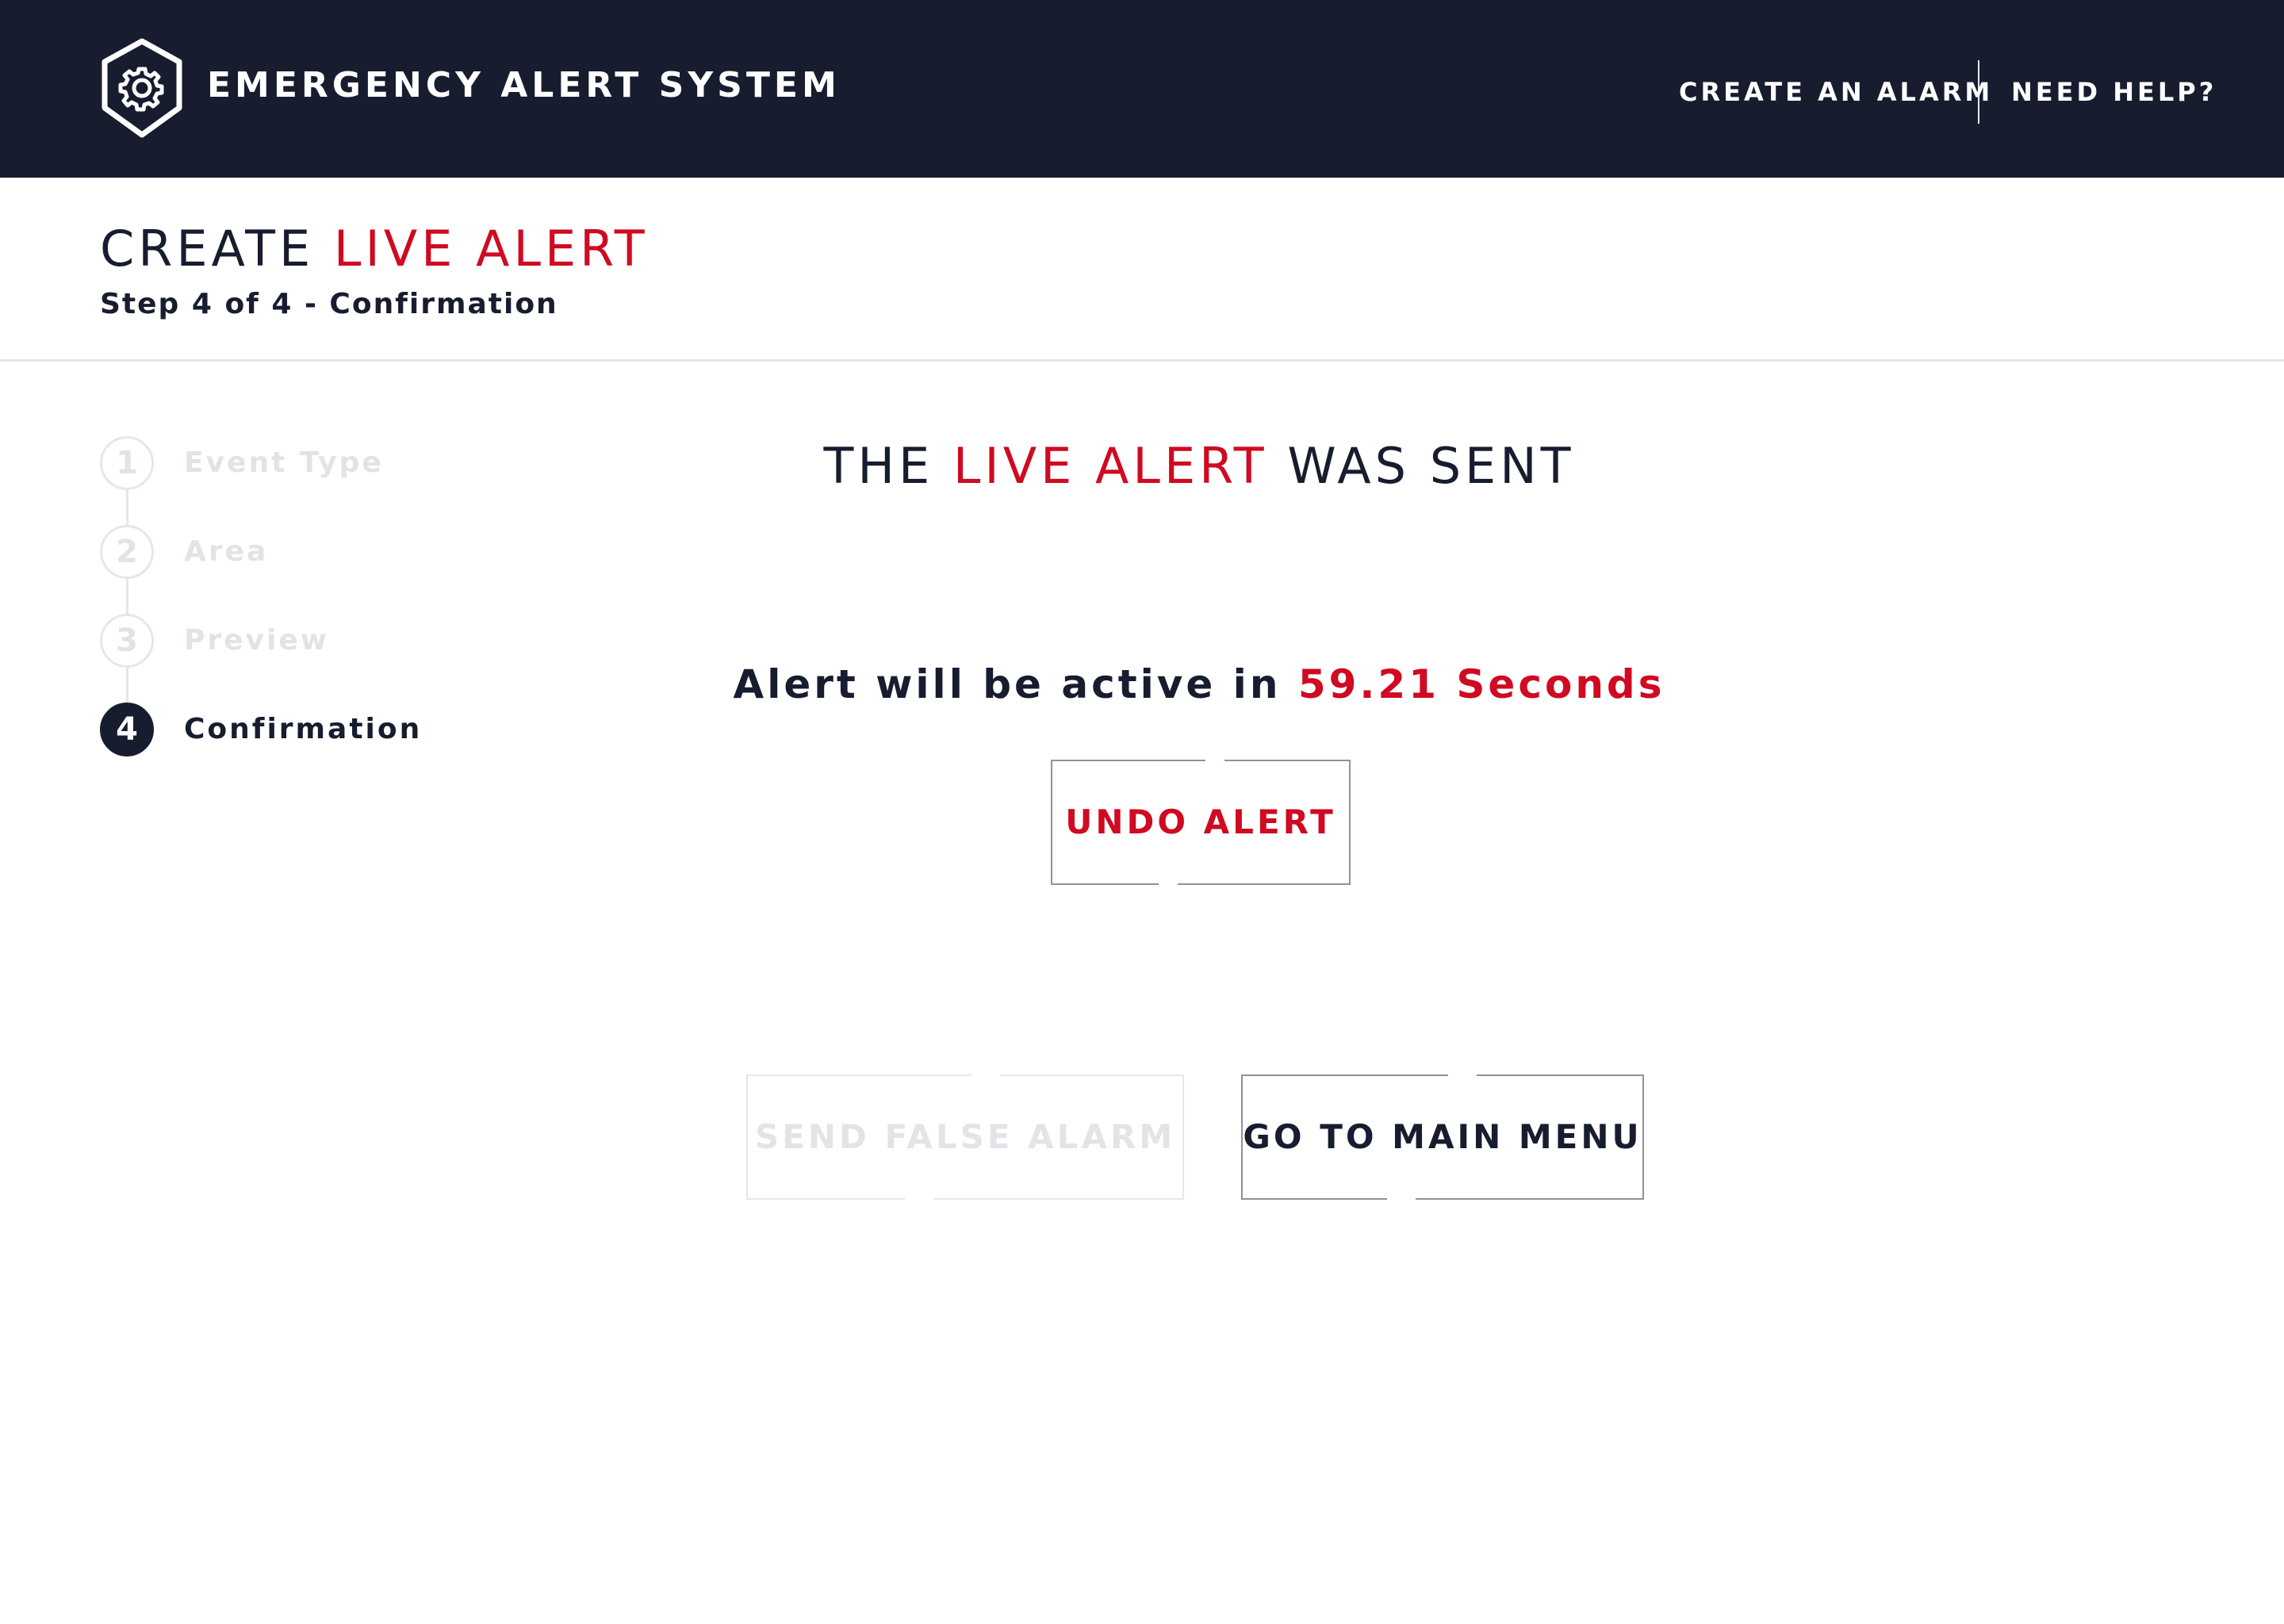 The image size is (2284, 1624). I want to click on step-confirmation: 4 Confirmation, so click(338, 729).